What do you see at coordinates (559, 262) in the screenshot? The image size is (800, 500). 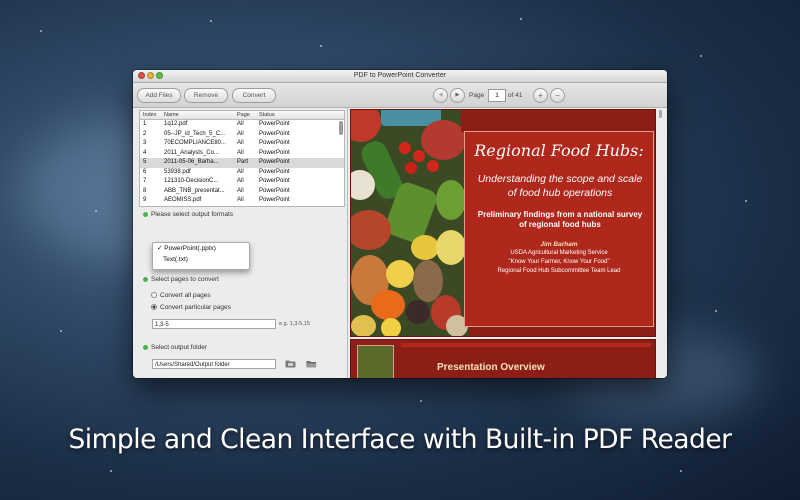 I see `slide-line-2: "Know Your Farmer, Know Your Food"` at bounding box center [559, 262].